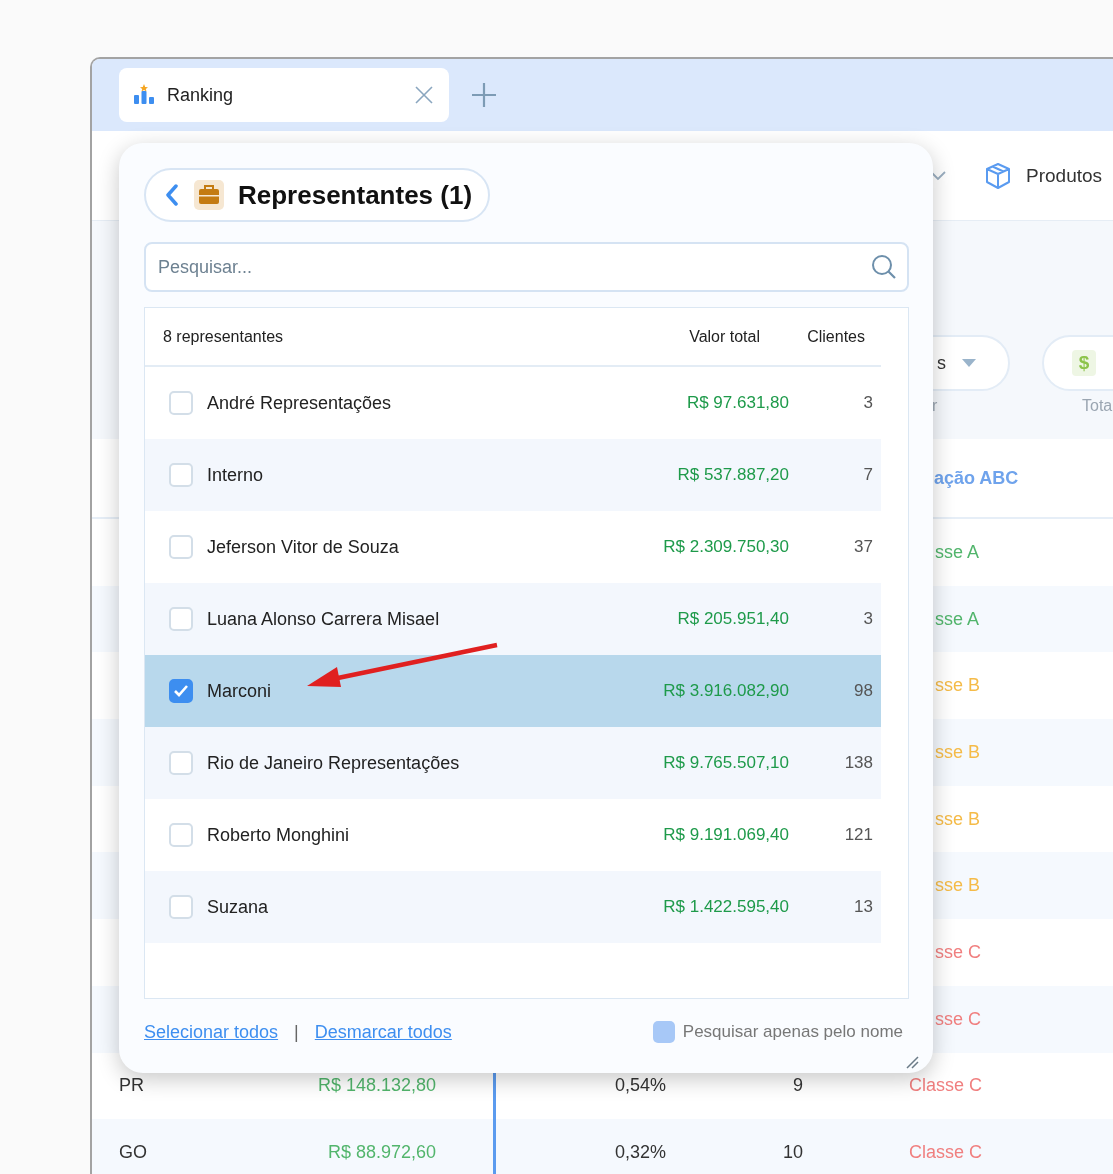 This screenshot has height=1174, width=1113. I want to click on filter-caption: Tota, so click(1097, 406).